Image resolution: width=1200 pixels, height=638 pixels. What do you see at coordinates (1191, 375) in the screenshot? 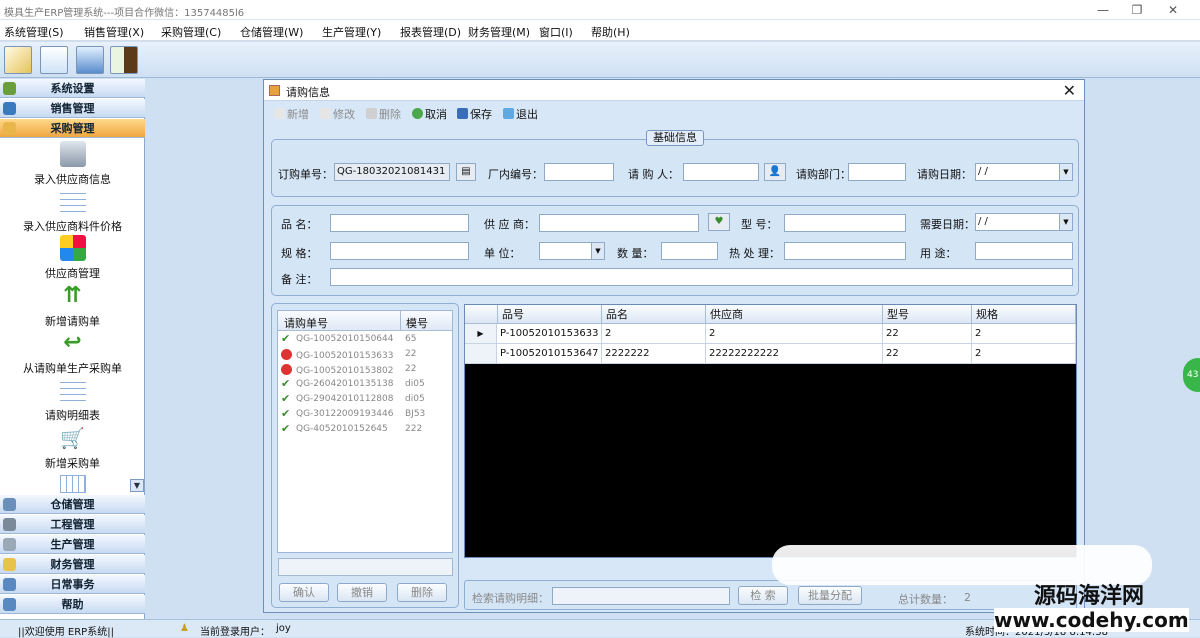
I see `floating-badge: 43` at bounding box center [1191, 375].